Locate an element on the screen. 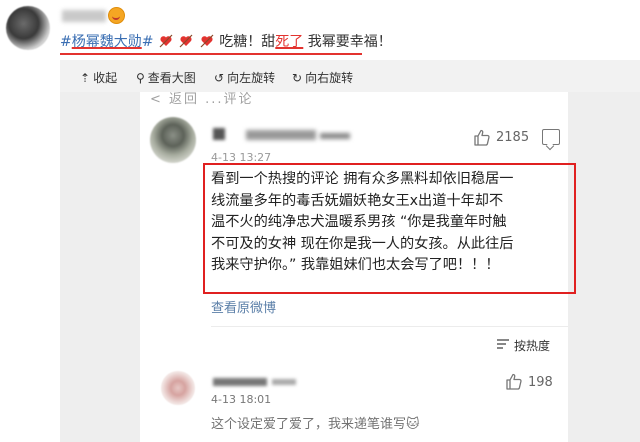 This screenshot has width=640, height=442. post-text: #杨幂魏大勋# 吃糖！甜死了 我幂要幸福！ is located at coordinates (226, 42).